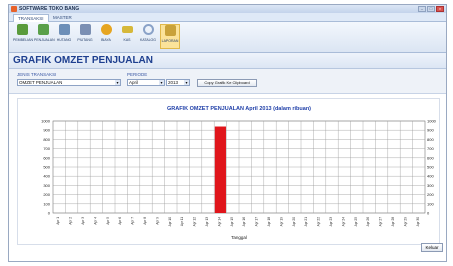  Describe the element at coordinates (170, 30) in the screenshot. I see `report-icon` at that location.